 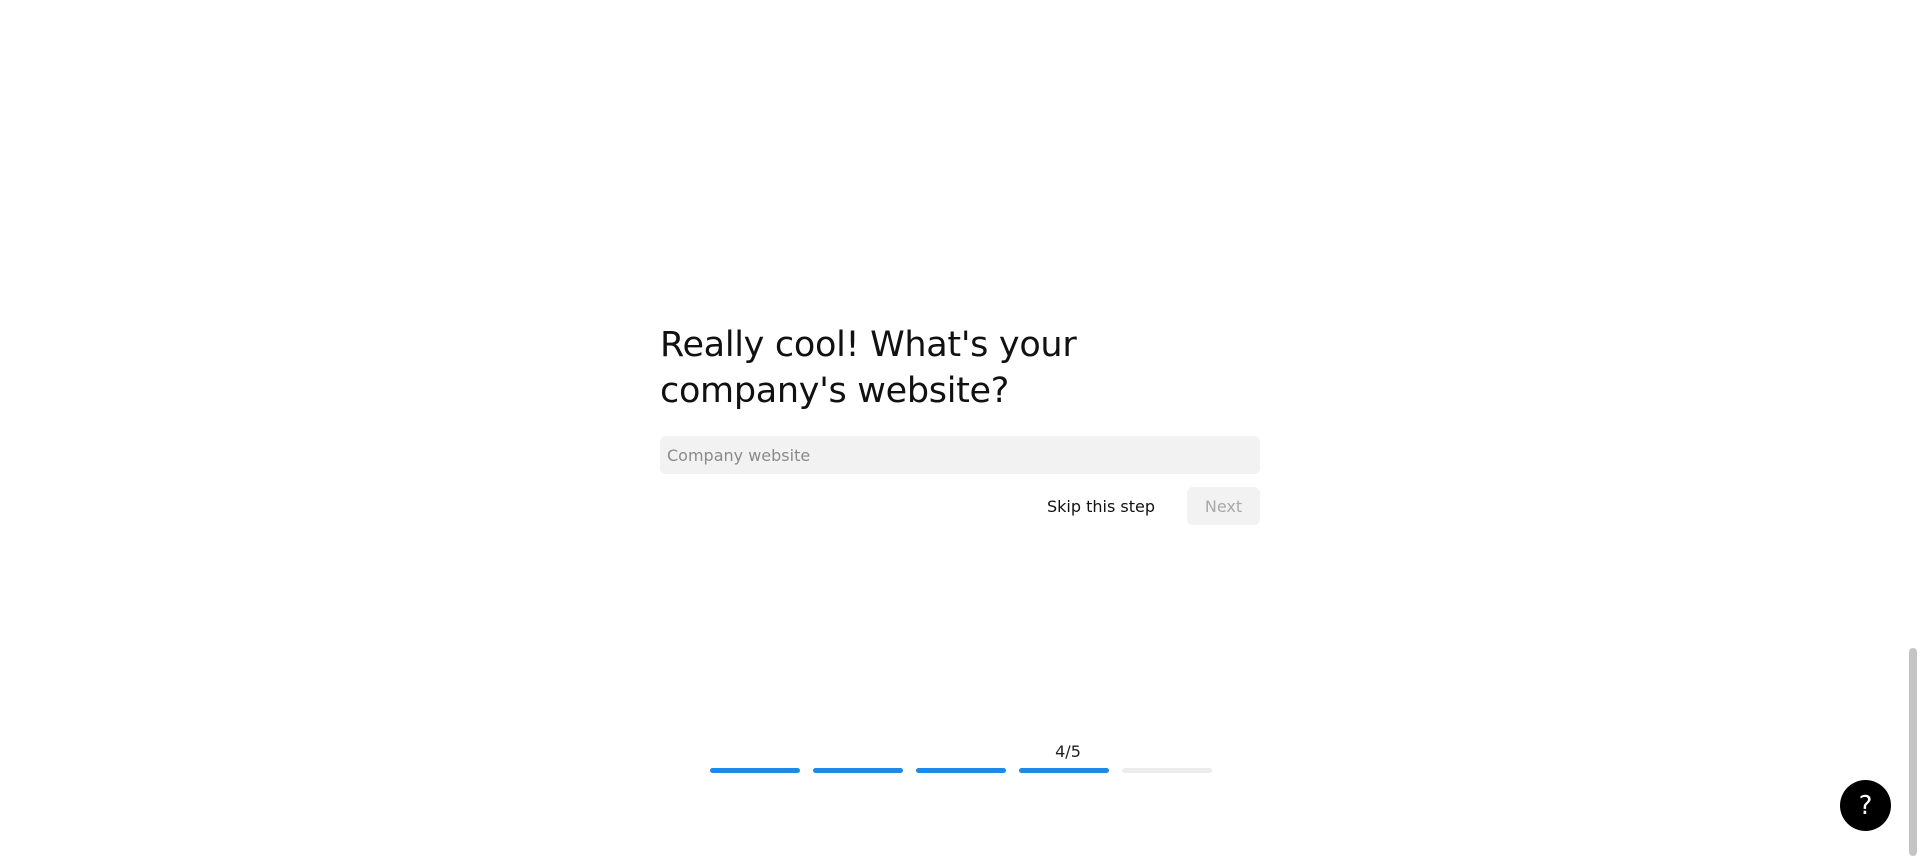 I want to click on question-mark-icon: ?, so click(x=1865, y=805).